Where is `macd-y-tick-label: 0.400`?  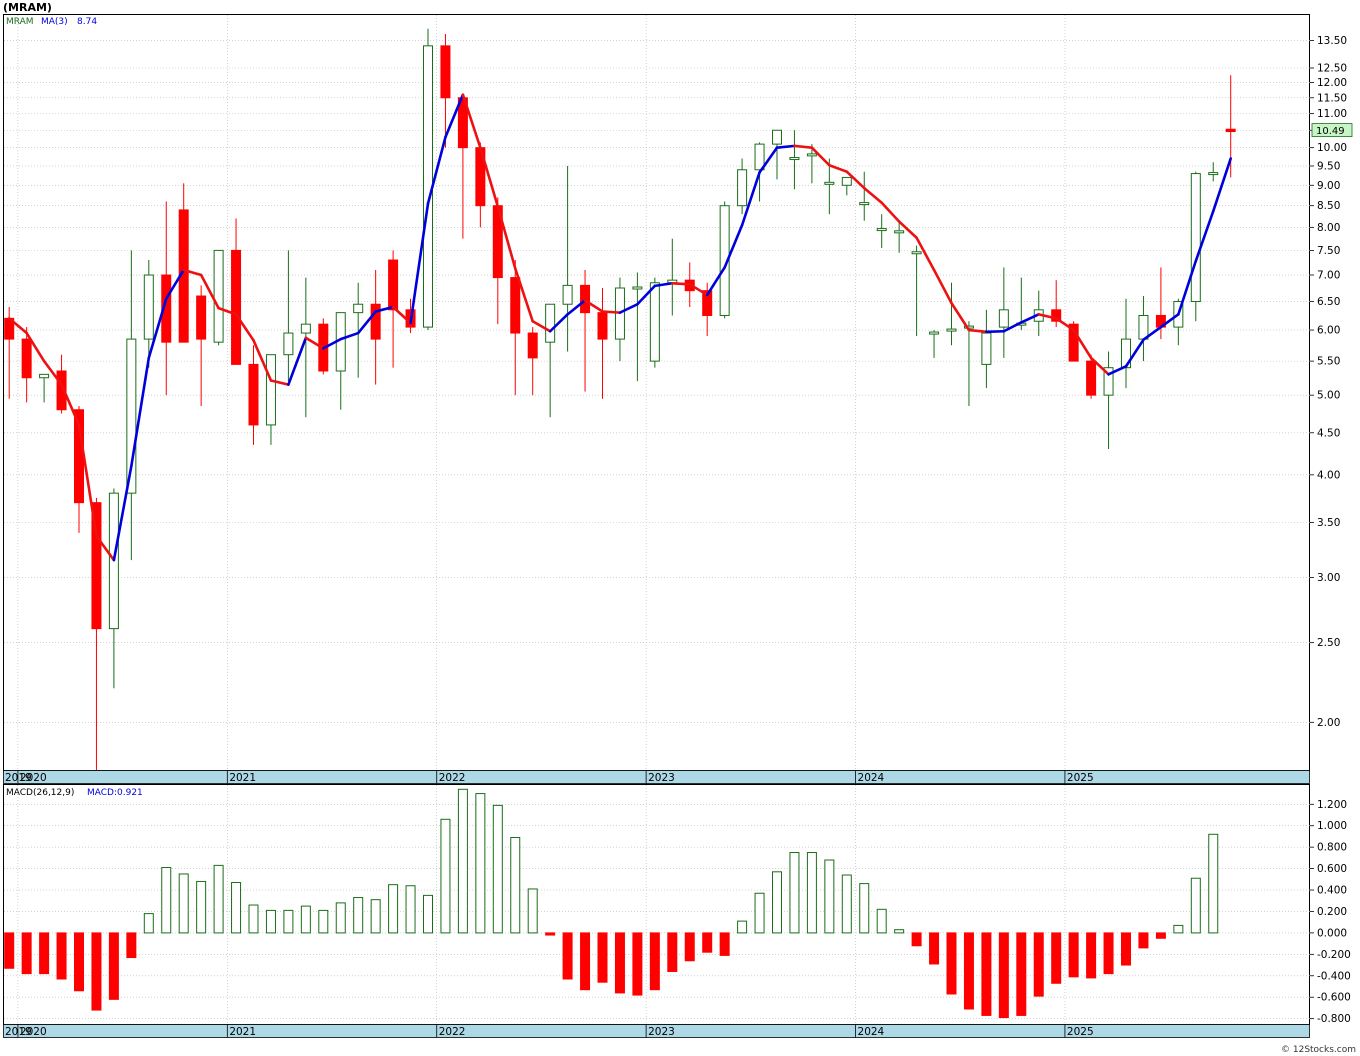
macd-y-tick-label: 0.400 is located at coordinates (1332, 891).